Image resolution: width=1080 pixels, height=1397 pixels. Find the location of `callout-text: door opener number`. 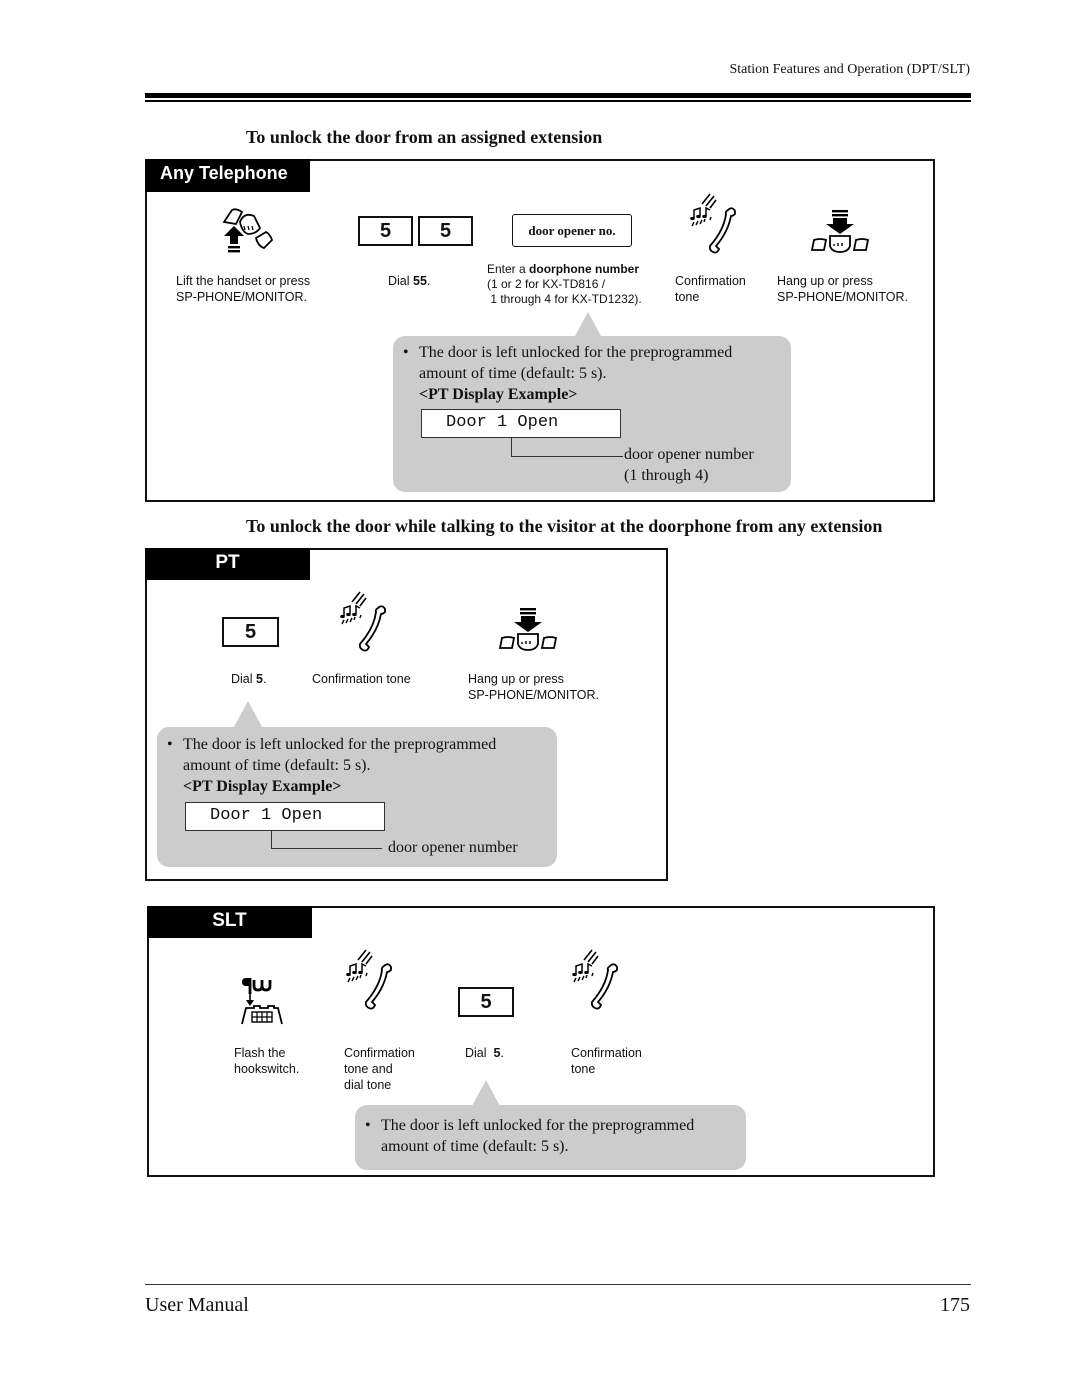

callout-text: door opener number is located at coordinates (689, 454).